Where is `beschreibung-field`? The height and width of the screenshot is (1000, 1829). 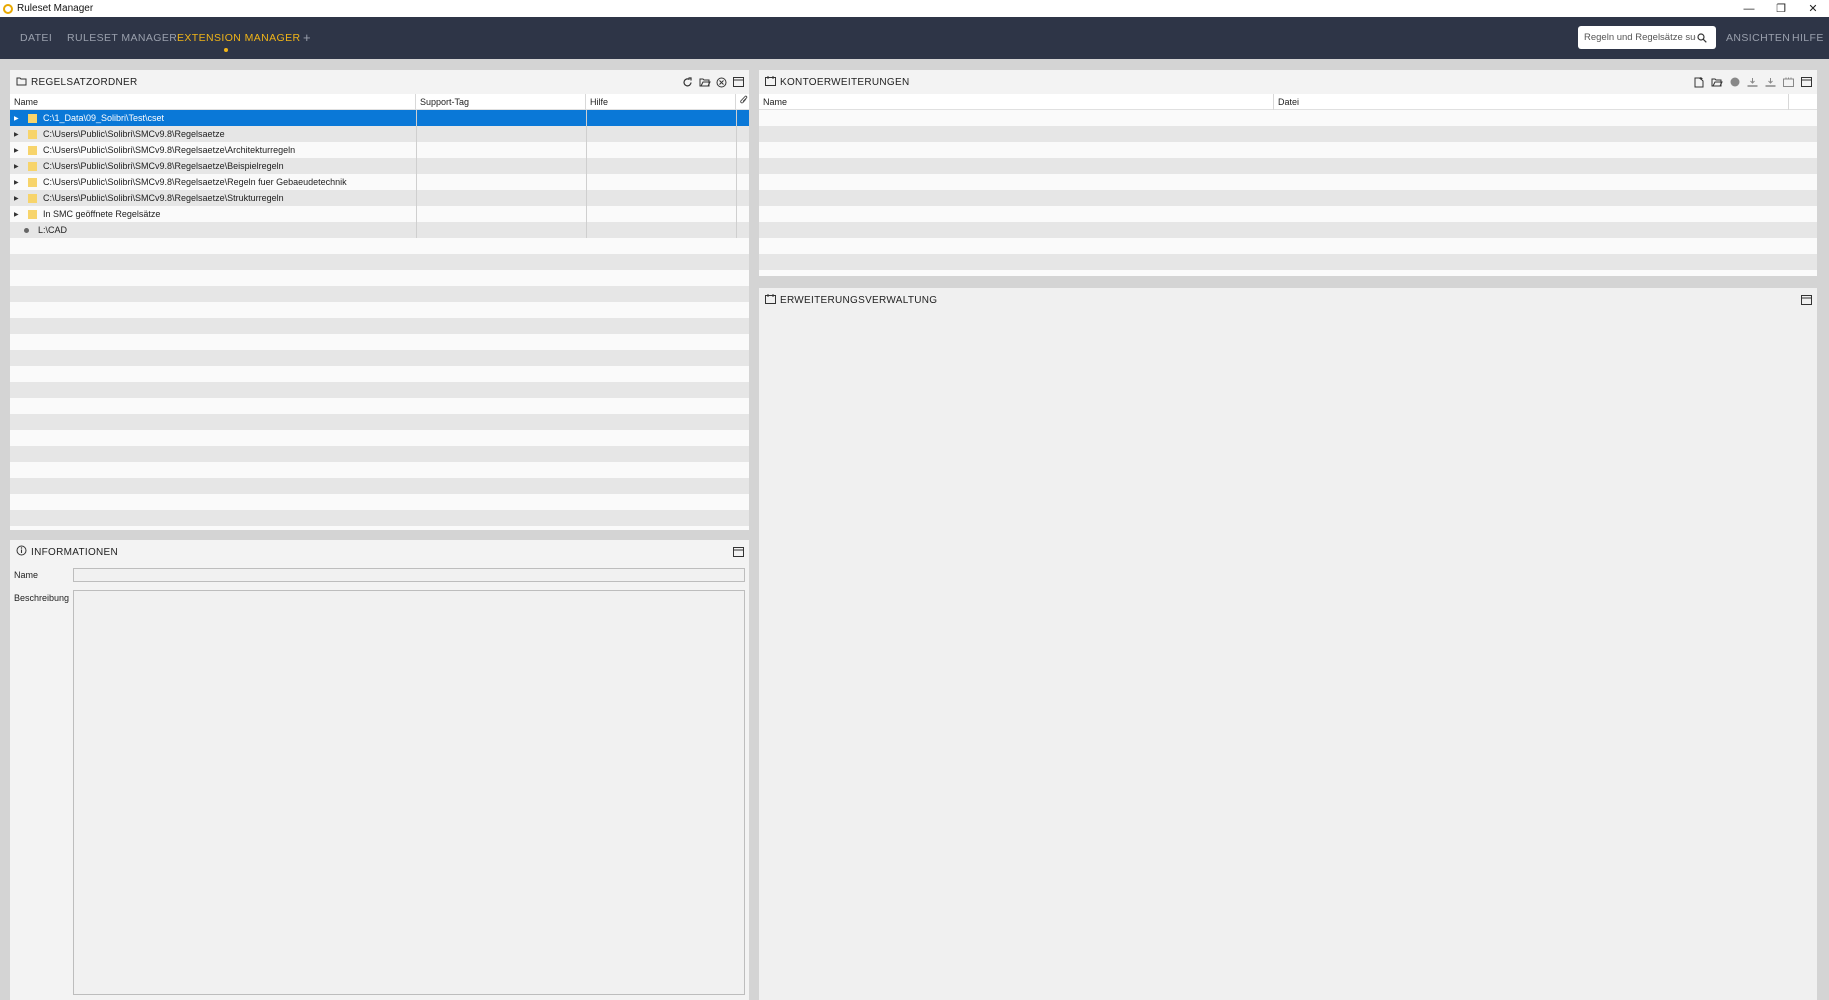 beschreibung-field is located at coordinates (409, 792).